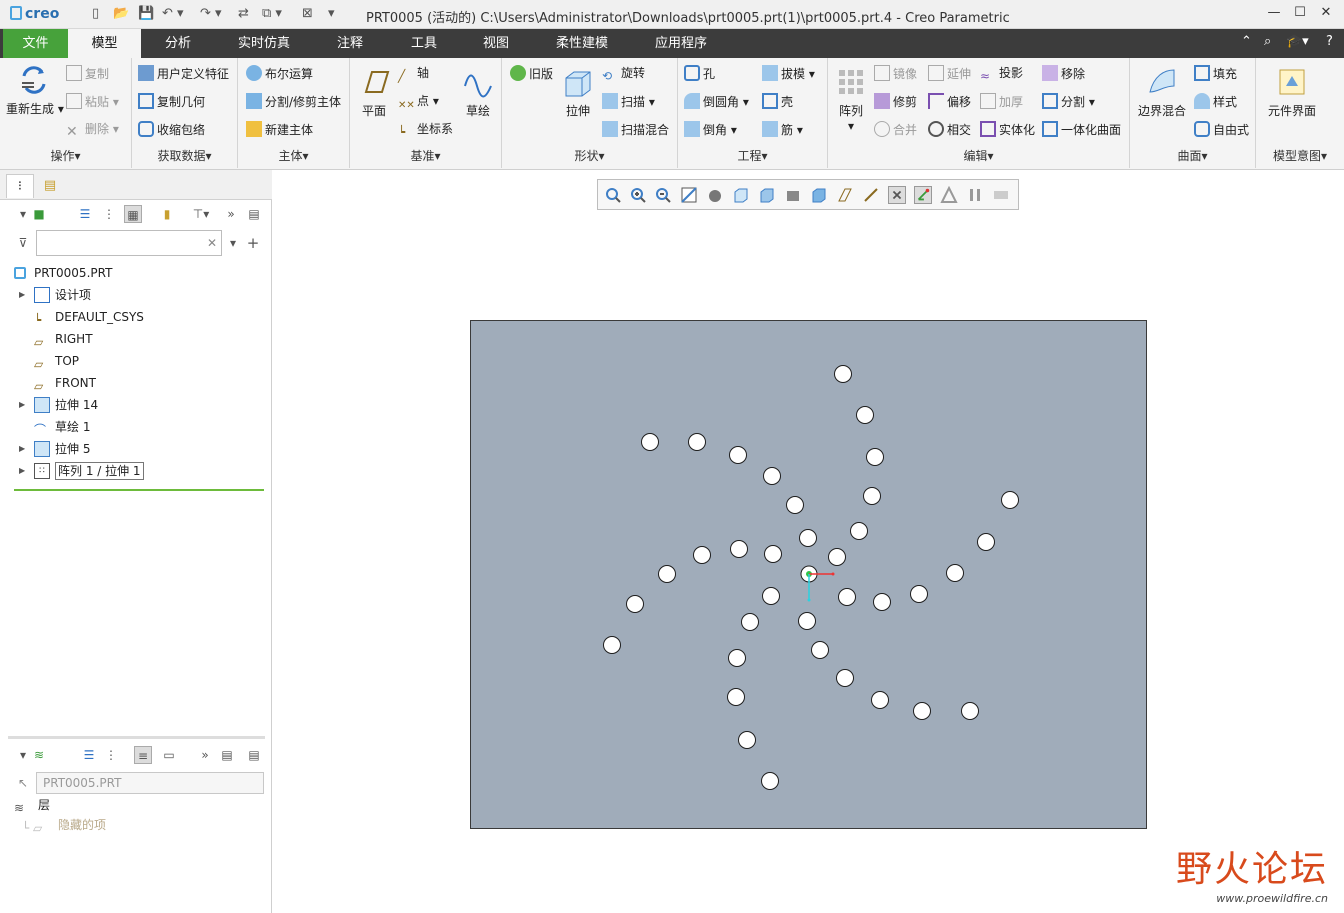 Image resolution: width=1344 pixels, height=913 pixels. What do you see at coordinates (1297, 41) in the screenshot?
I see `learning-icon: 🎓▾` at bounding box center [1297, 41].